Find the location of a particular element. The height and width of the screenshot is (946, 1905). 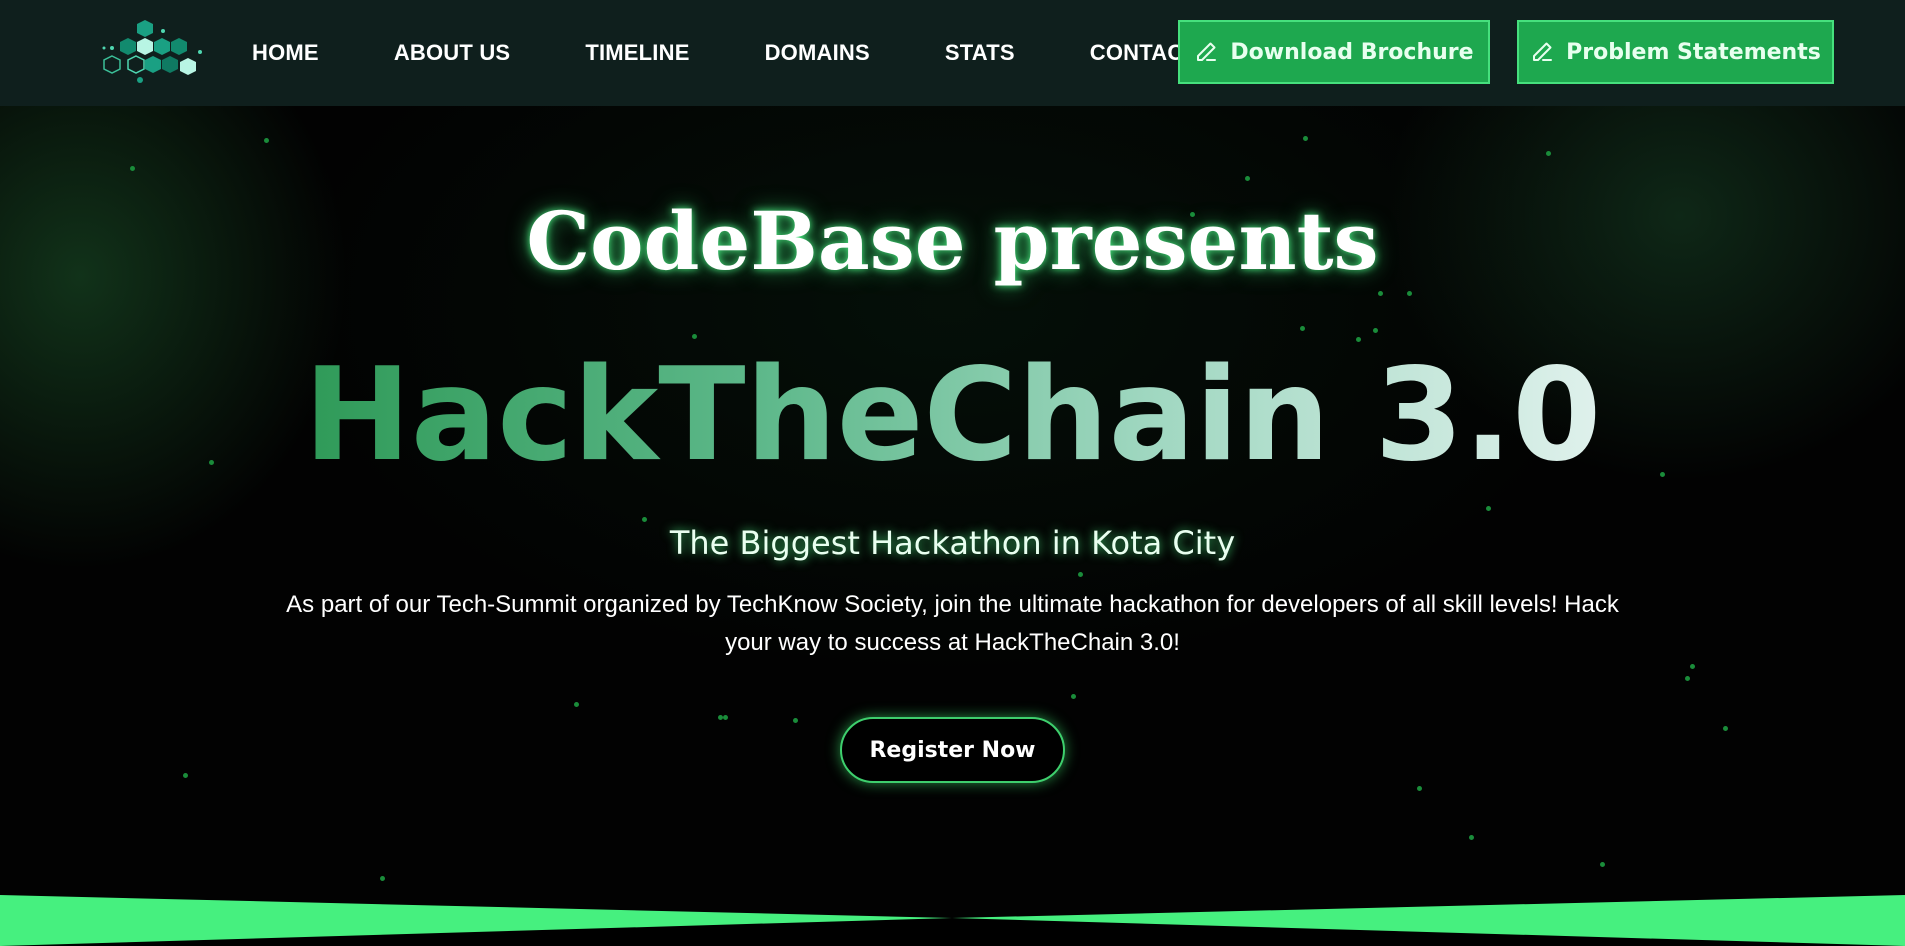

problem-statements-button: Problem Statements is located at coordinates (1675, 52).